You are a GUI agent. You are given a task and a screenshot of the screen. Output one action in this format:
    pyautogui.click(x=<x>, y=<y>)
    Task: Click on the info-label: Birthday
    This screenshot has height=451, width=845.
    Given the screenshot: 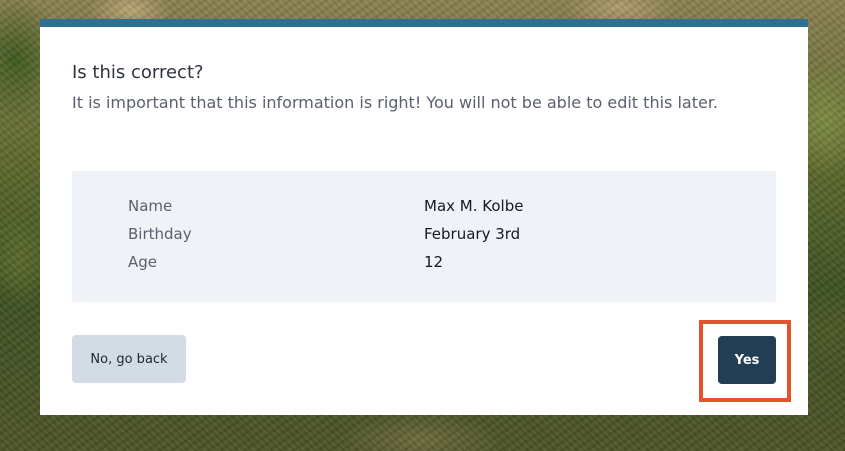 What is the action you would take?
    pyautogui.click(x=160, y=234)
    